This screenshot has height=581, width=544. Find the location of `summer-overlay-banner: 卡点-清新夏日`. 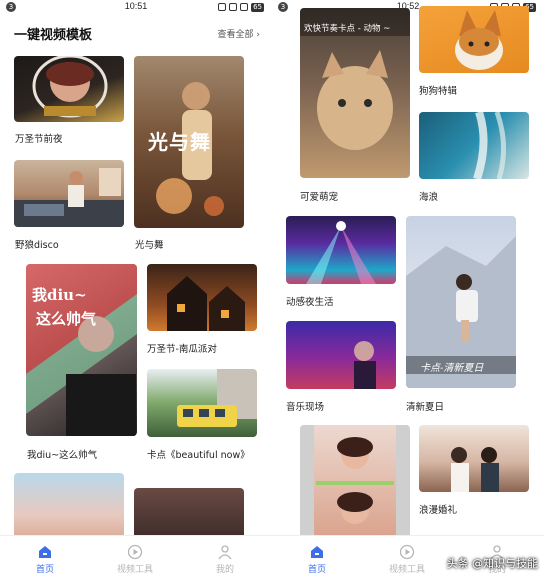

summer-overlay-banner: 卡点-清新夏日 is located at coordinates (452, 368).